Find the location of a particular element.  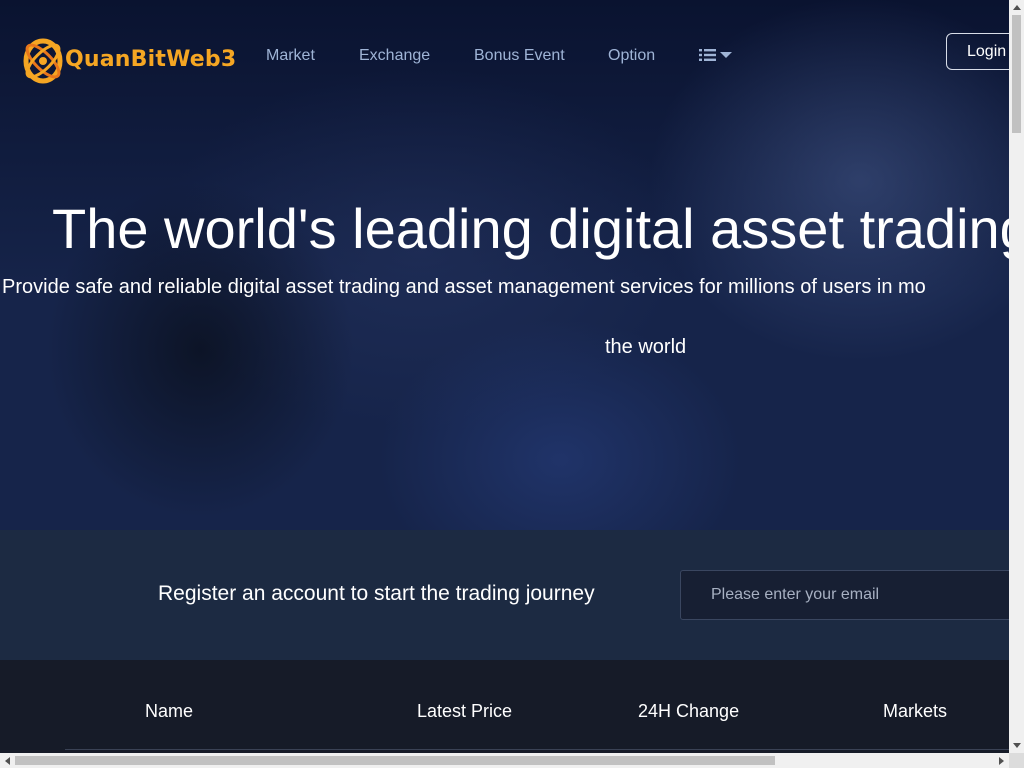

scroll-up-arrow-icon is located at coordinates (1016, 7).